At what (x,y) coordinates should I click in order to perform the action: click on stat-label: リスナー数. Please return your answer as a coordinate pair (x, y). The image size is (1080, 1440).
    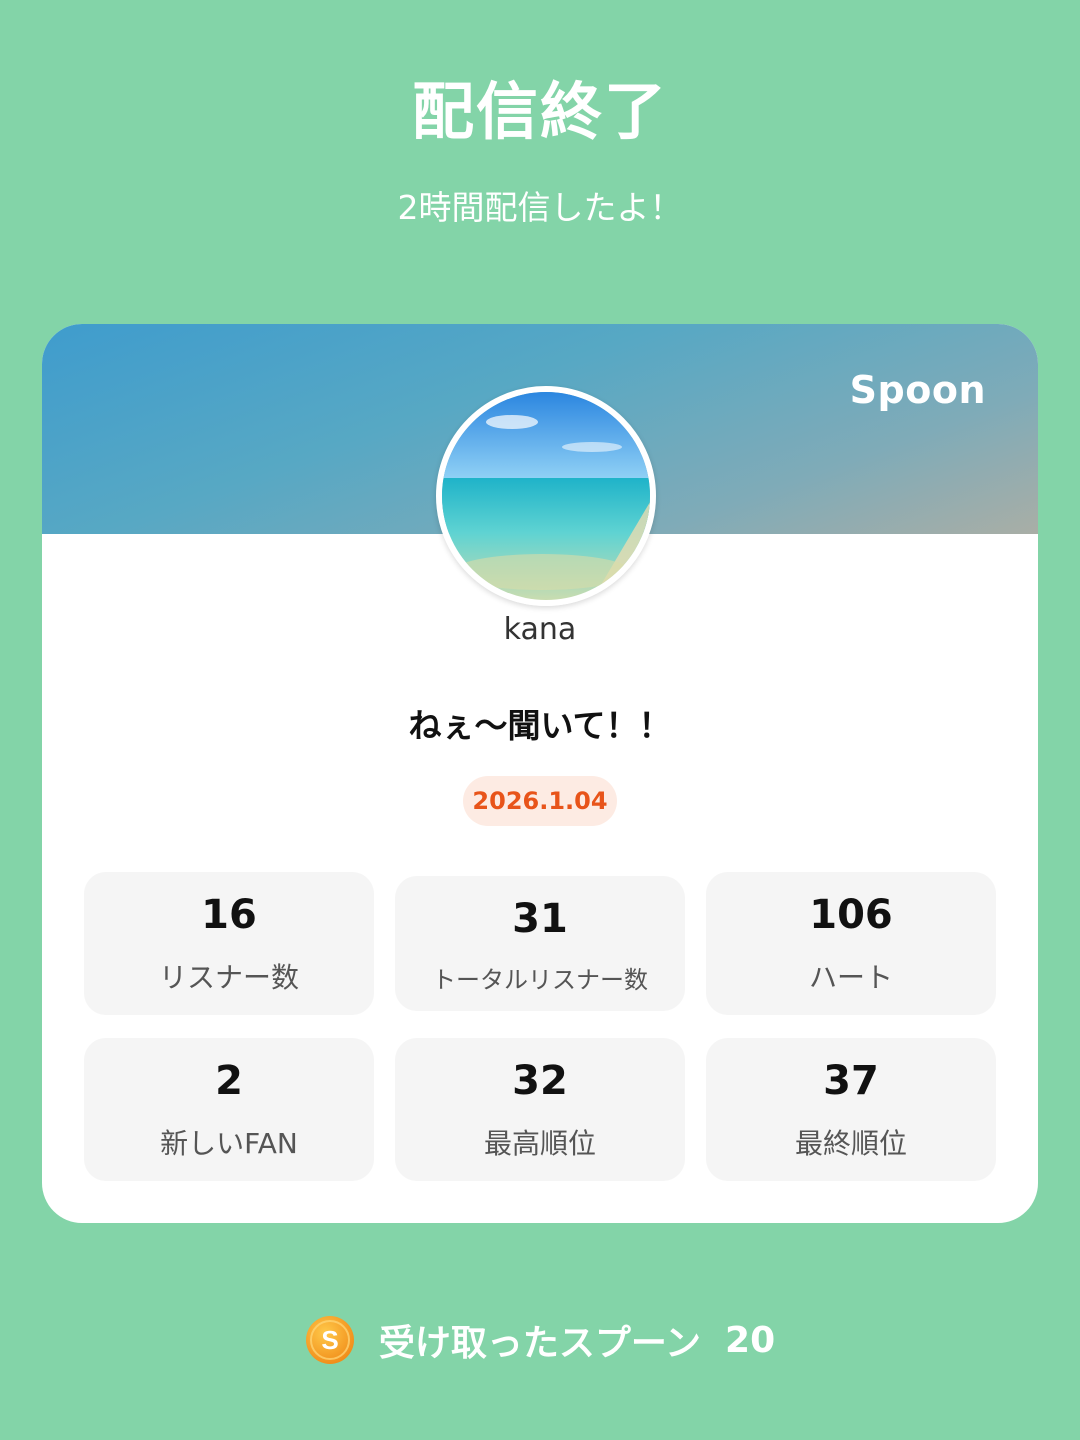
    Looking at the image, I should click on (228, 977).